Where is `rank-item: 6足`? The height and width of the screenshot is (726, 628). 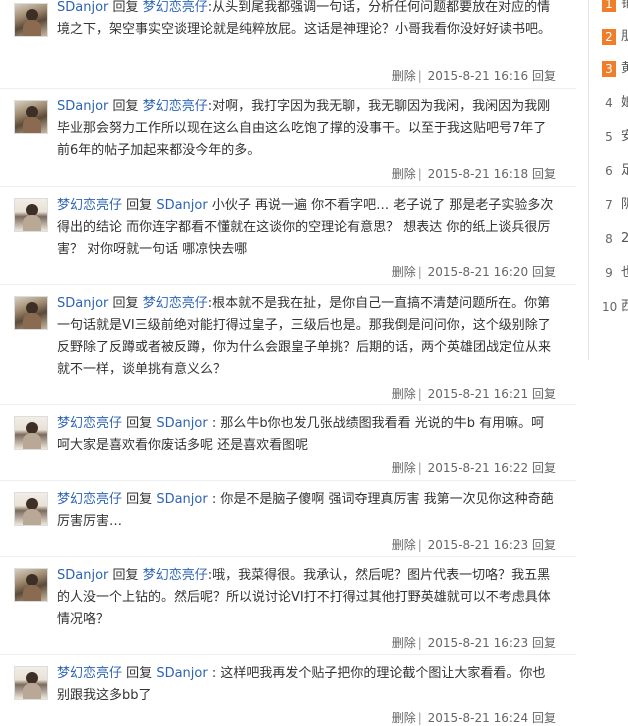 rank-item: 6足 is located at coordinates (608, 172).